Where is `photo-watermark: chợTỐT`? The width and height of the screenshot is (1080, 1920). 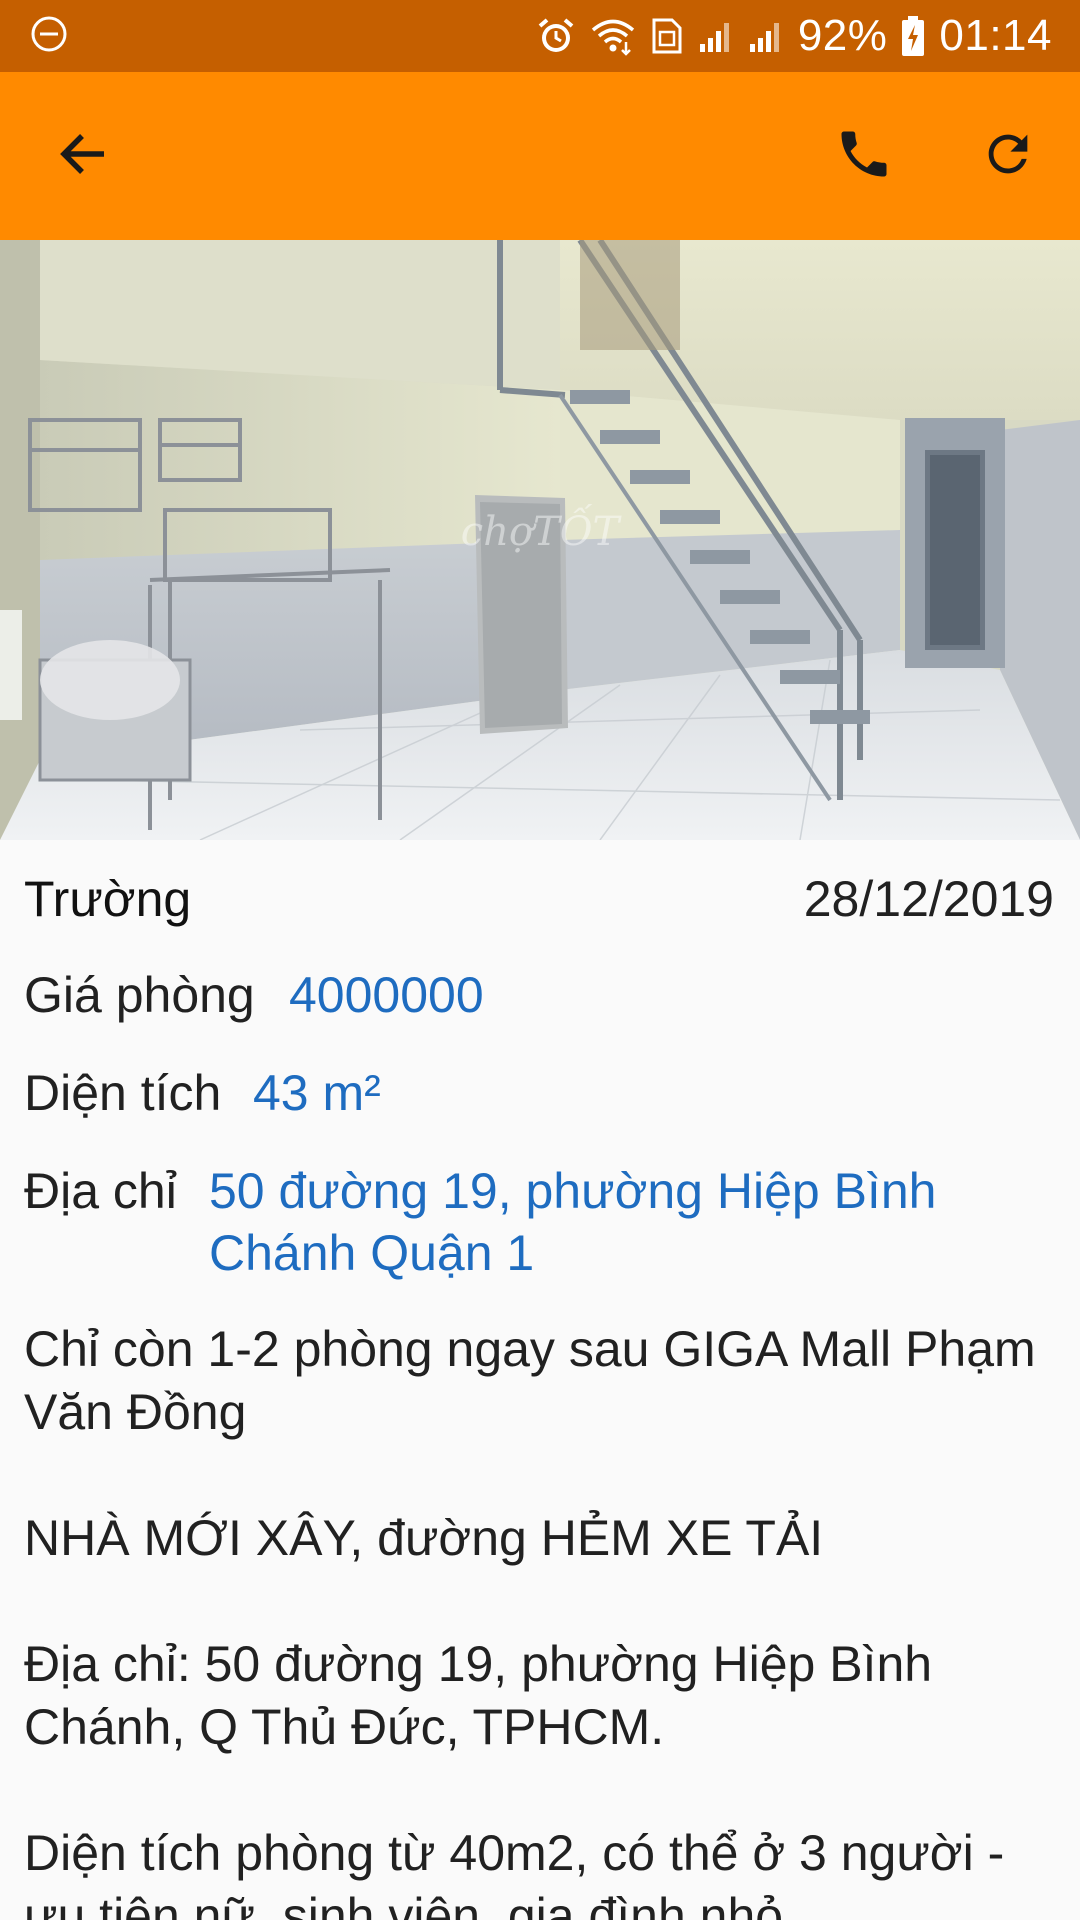 photo-watermark: chợTỐT is located at coordinates (542, 529).